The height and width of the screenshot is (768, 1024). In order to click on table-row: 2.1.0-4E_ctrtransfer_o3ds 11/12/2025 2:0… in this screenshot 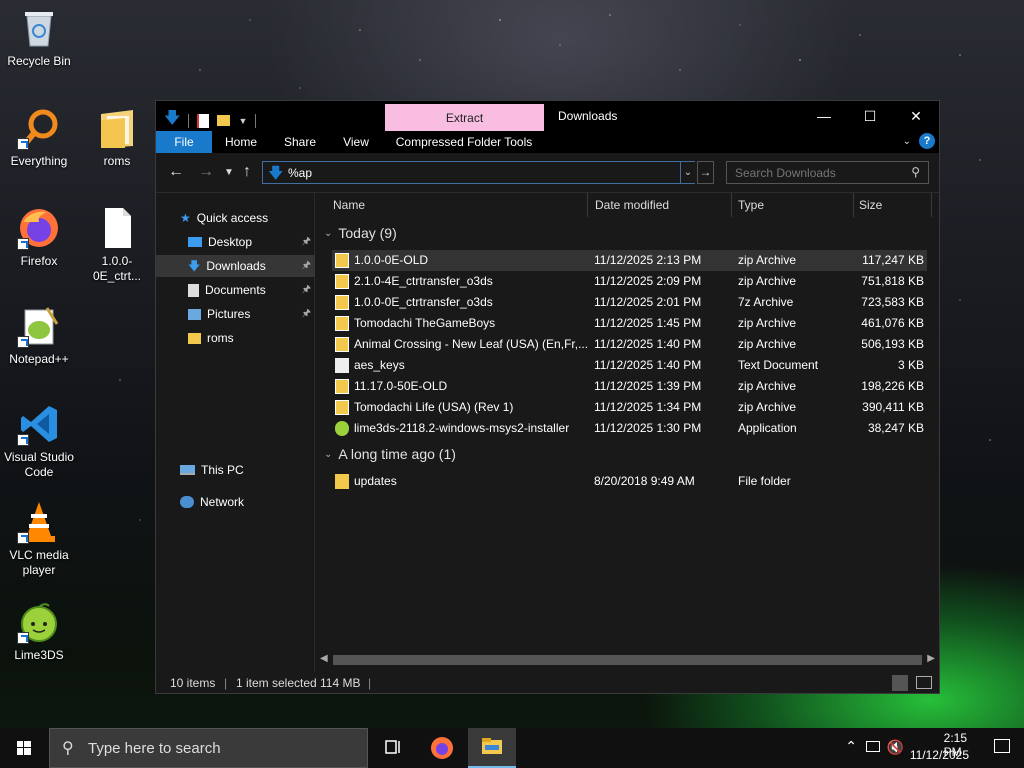, I will do `click(629, 281)`.